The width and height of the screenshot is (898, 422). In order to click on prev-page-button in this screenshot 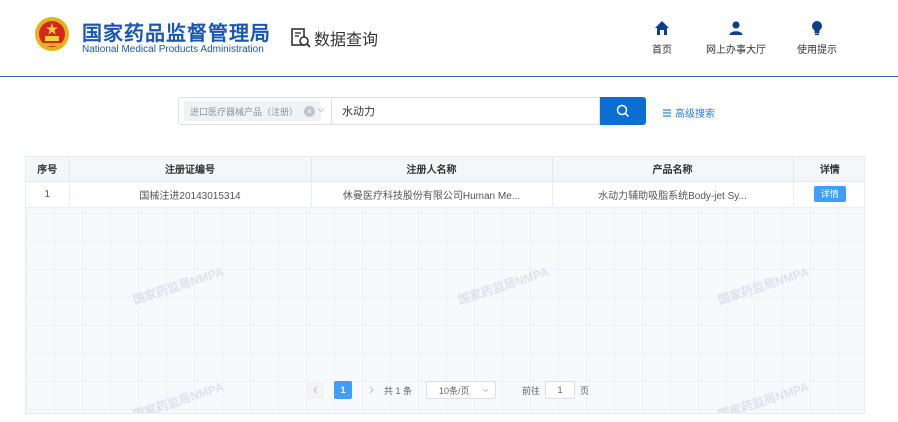, I will do `click(315, 390)`.